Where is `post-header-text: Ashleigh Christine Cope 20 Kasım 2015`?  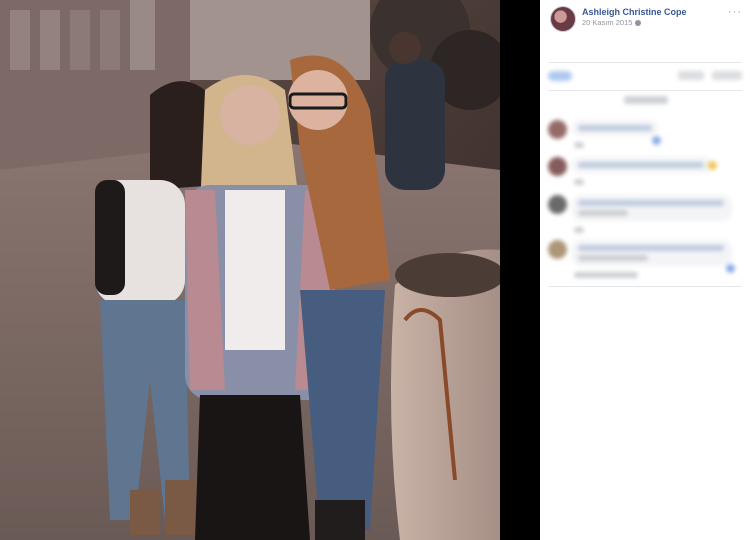 post-header-text: Ashleigh Christine Cope 20 Kasım 2015 is located at coordinates (634, 17).